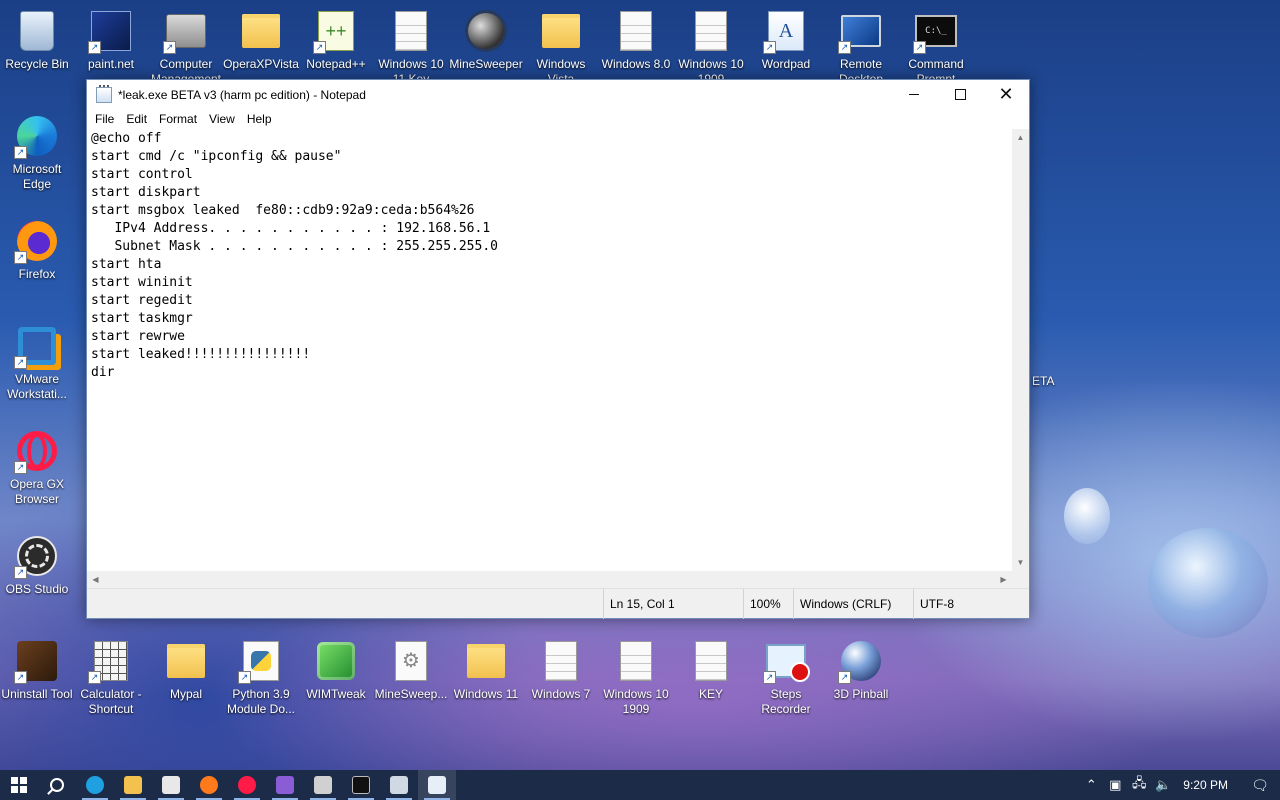 This screenshot has height=800, width=1280. I want to click on taskbar-app-package-button, so click(323, 785).